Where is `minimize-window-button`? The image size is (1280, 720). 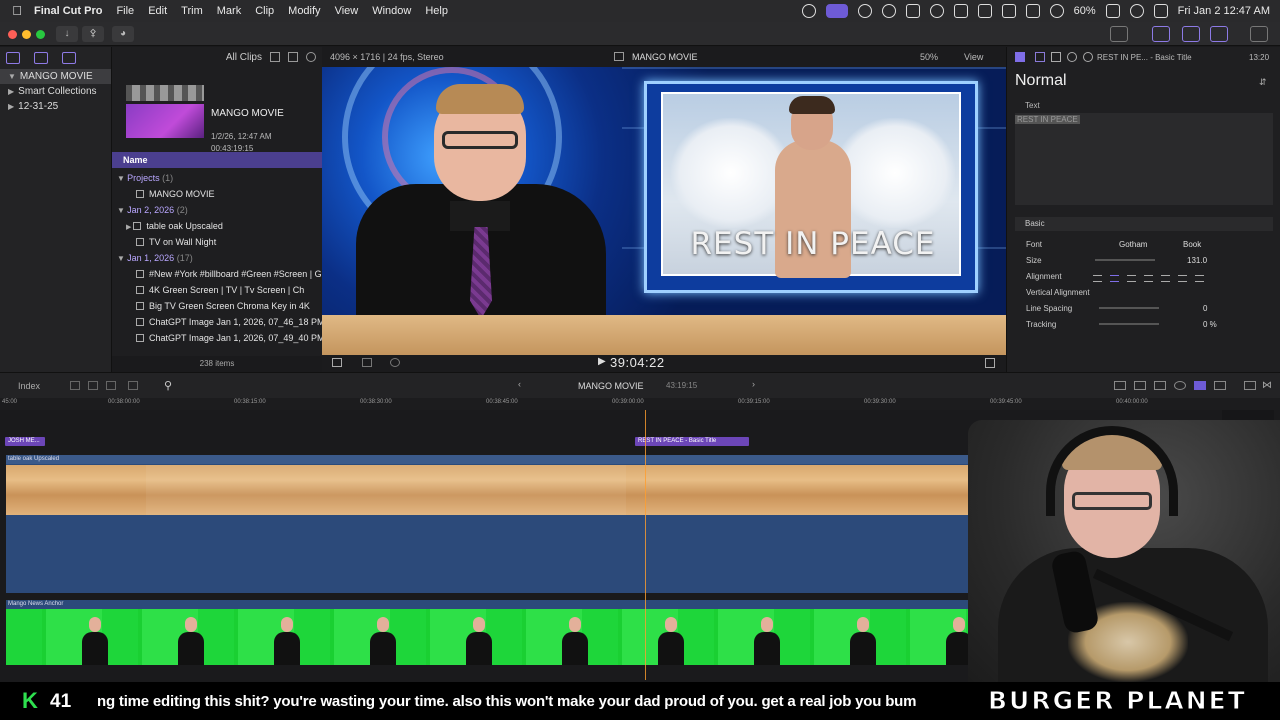
minimize-window-button is located at coordinates (26, 34).